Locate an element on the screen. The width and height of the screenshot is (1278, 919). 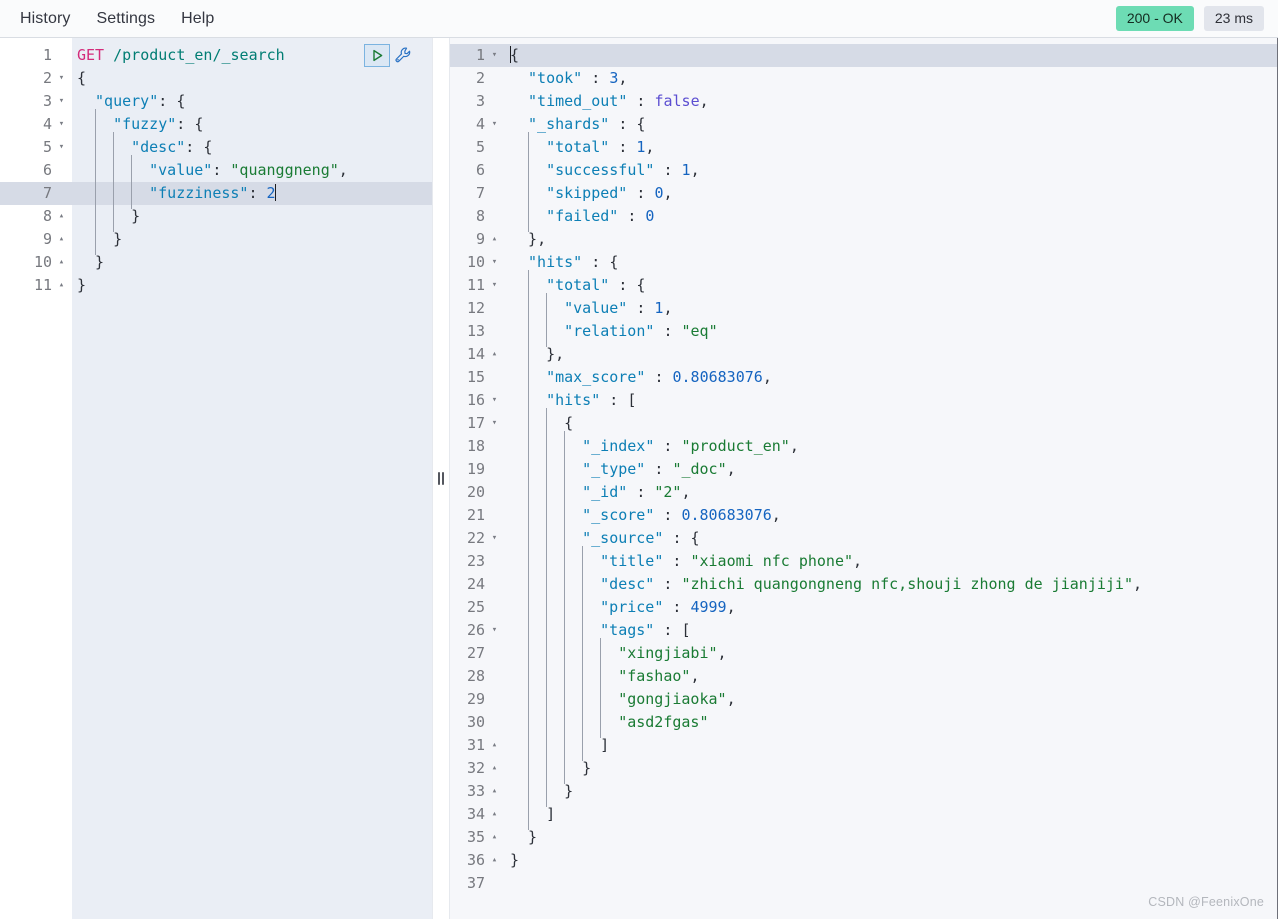
gutter-line: 16 ▾ is located at coordinates (477, 400).